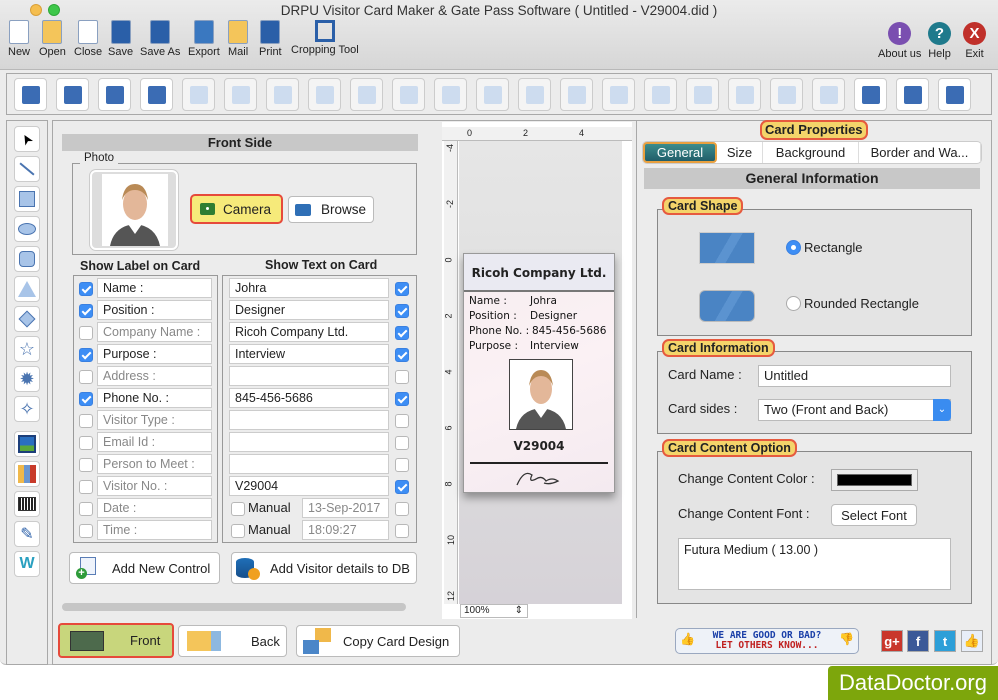  What do you see at coordinates (576, 94) in the screenshot?
I see `move-left-button` at bounding box center [576, 94].